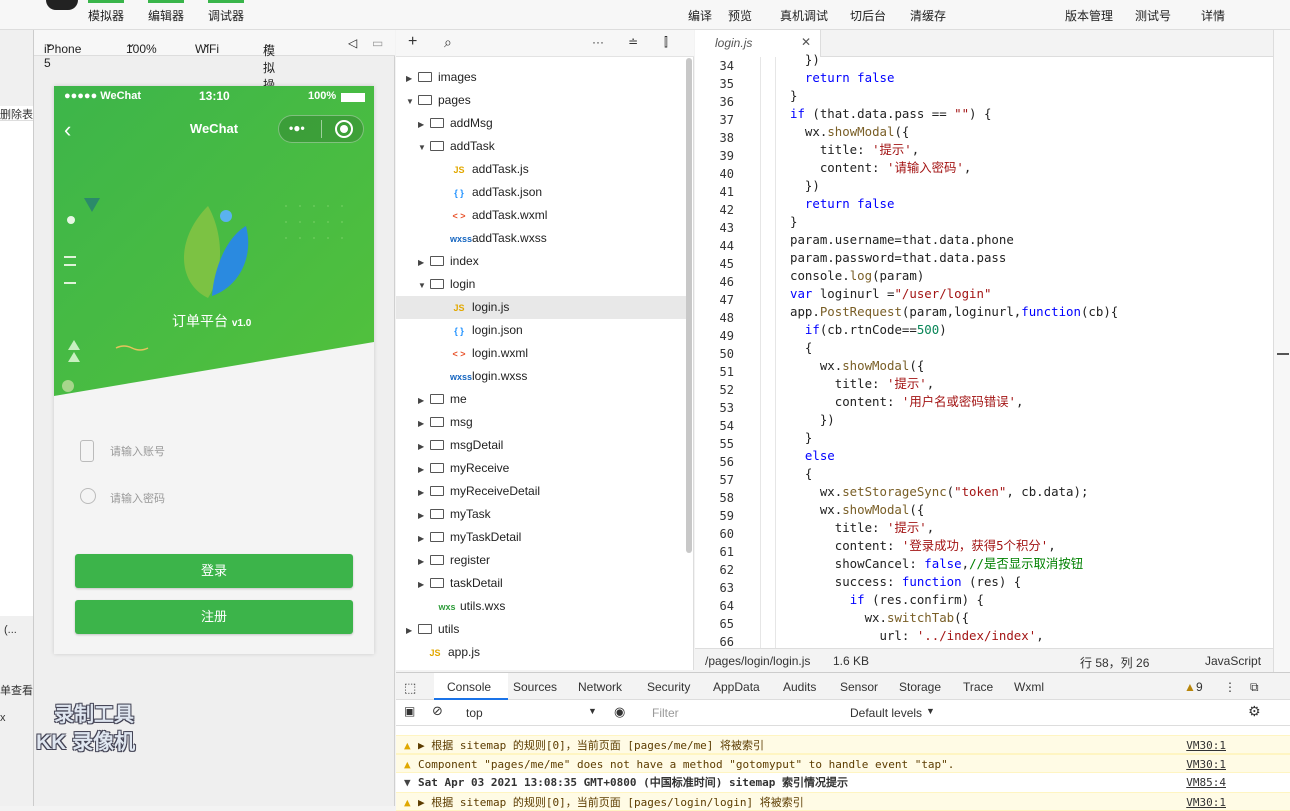 Image resolution: width=1290 pixels, height=811 pixels. I want to click on avatar, so click(62, 5).